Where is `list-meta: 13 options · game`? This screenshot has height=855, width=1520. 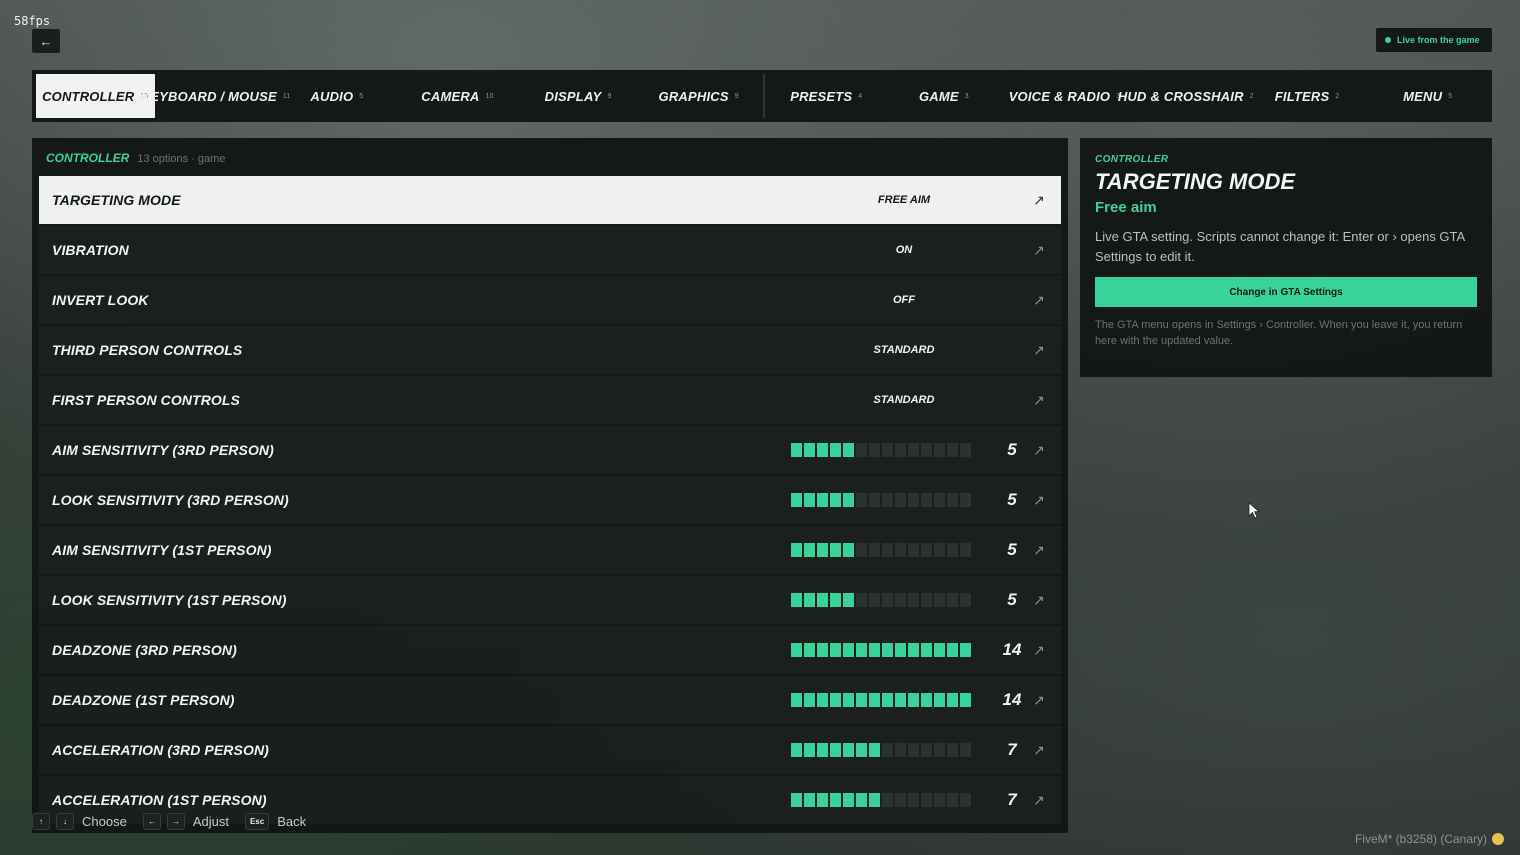
list-meta: 13 options · game is located at coordinates (181, 159).